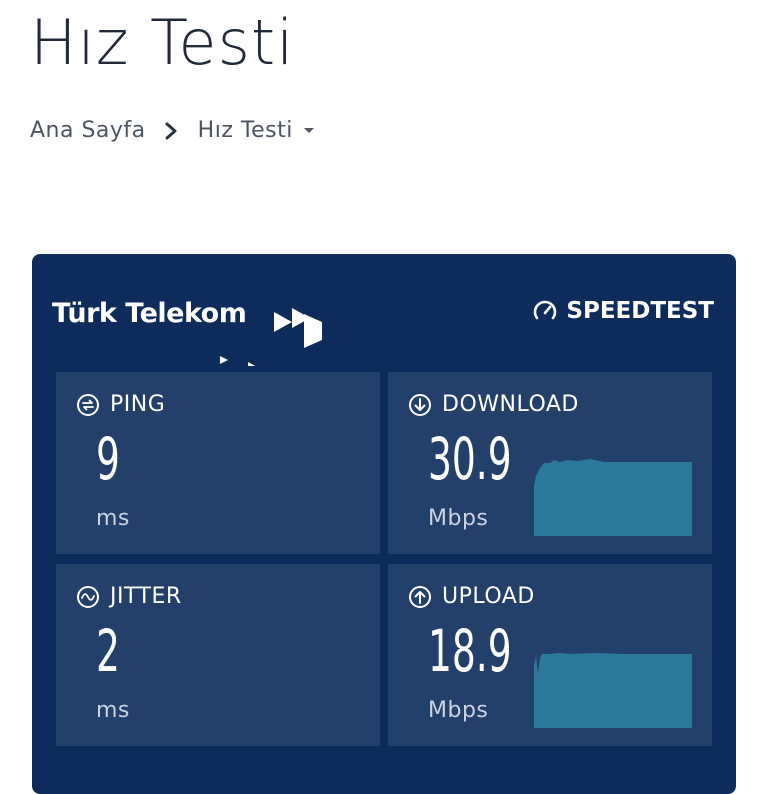 This screenshot has height=794, width=768. Describe the element at coordinates (510, 404) in the screenshot. I see `download-label: DOWNLOAD` at that location.